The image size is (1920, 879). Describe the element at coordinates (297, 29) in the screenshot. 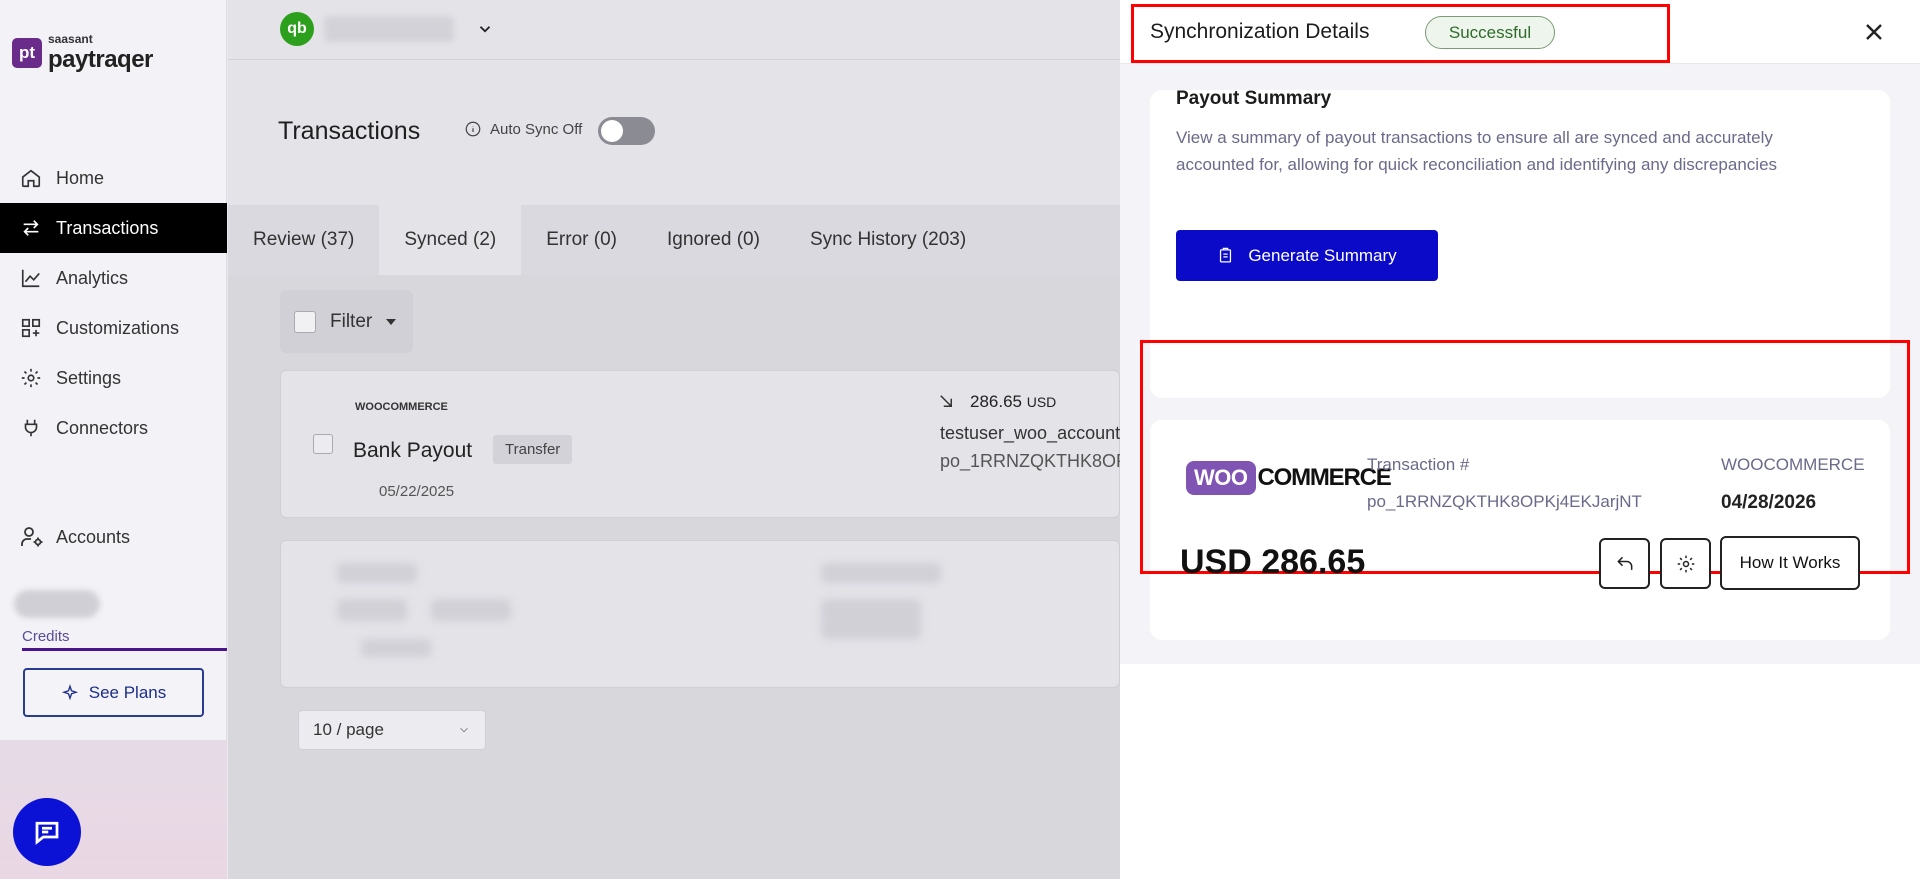

I see `quickbooks-logo: qb` at that location.